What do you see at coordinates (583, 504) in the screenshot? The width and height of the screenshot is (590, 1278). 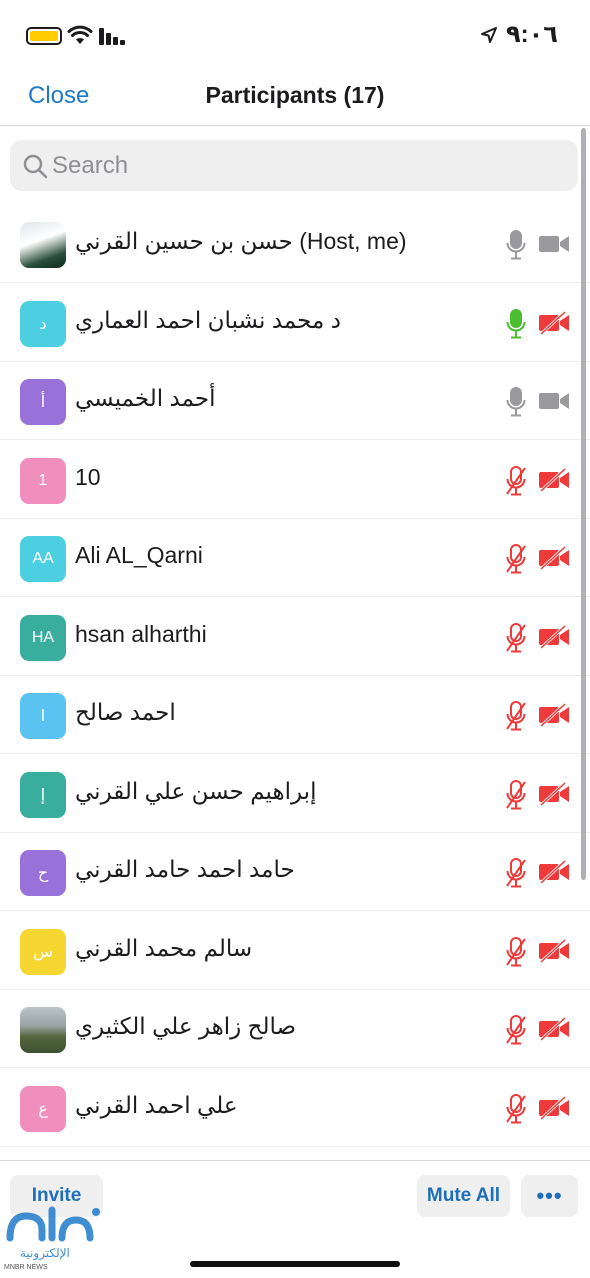 I see `scrollbar` at bounding box center [583, 504].